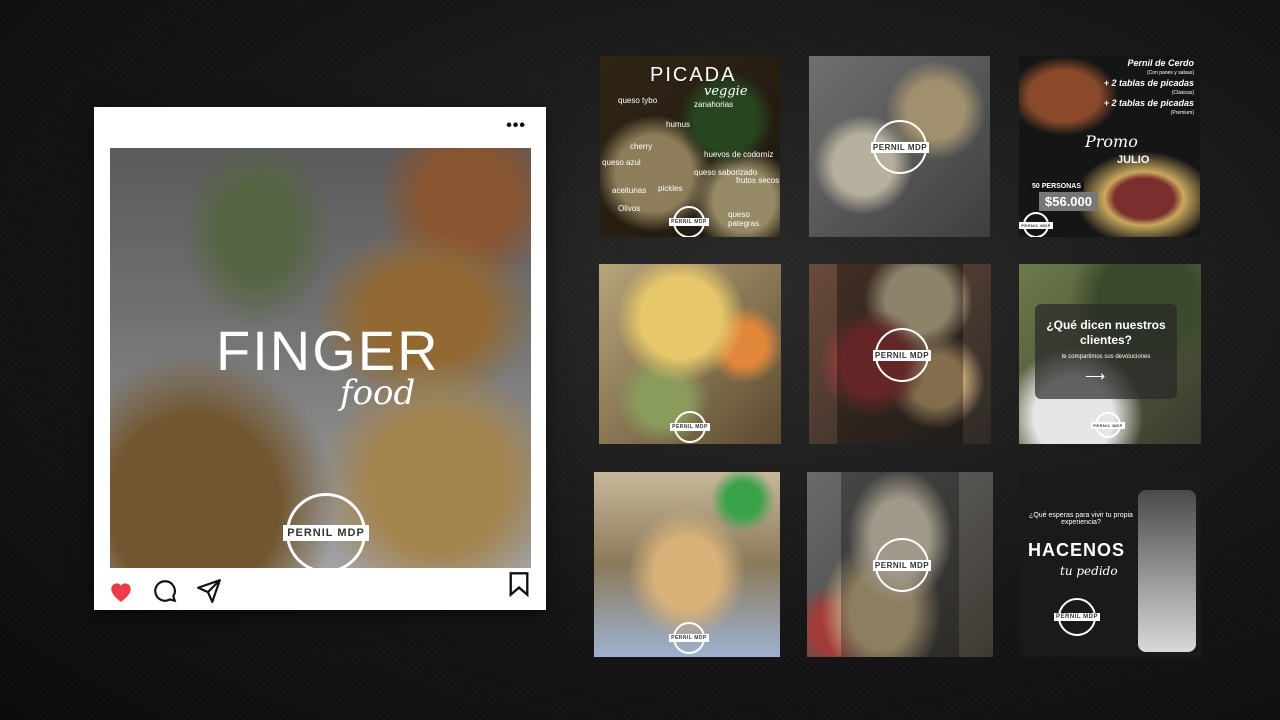 The image size is (1280, 720). What do you see at coordinates (516, 126) in the screenshot?
I see `more-options-icon: •••` at bounding box center [516, 126].